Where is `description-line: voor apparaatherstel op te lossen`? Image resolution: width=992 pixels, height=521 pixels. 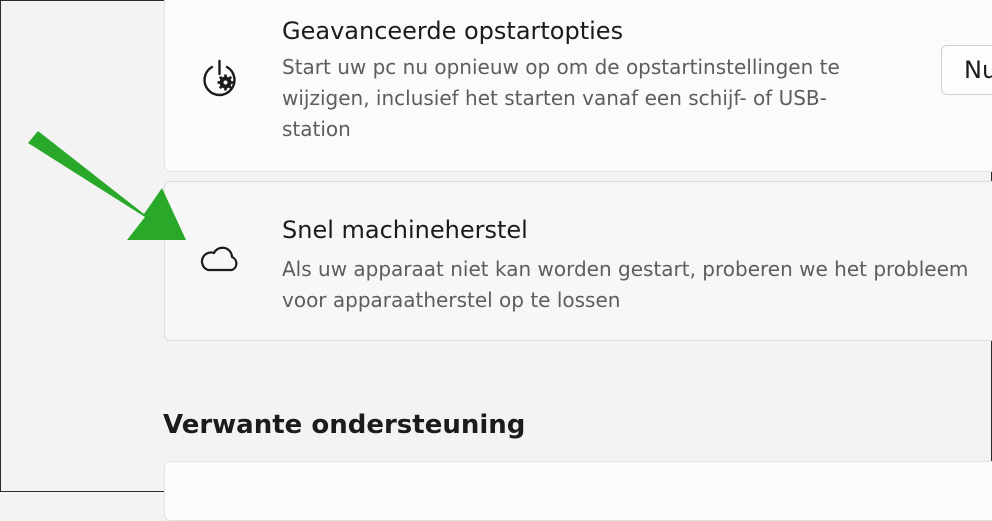
description-line: voor apparaatherstel op te lossen is located at coordinates (451, 300).